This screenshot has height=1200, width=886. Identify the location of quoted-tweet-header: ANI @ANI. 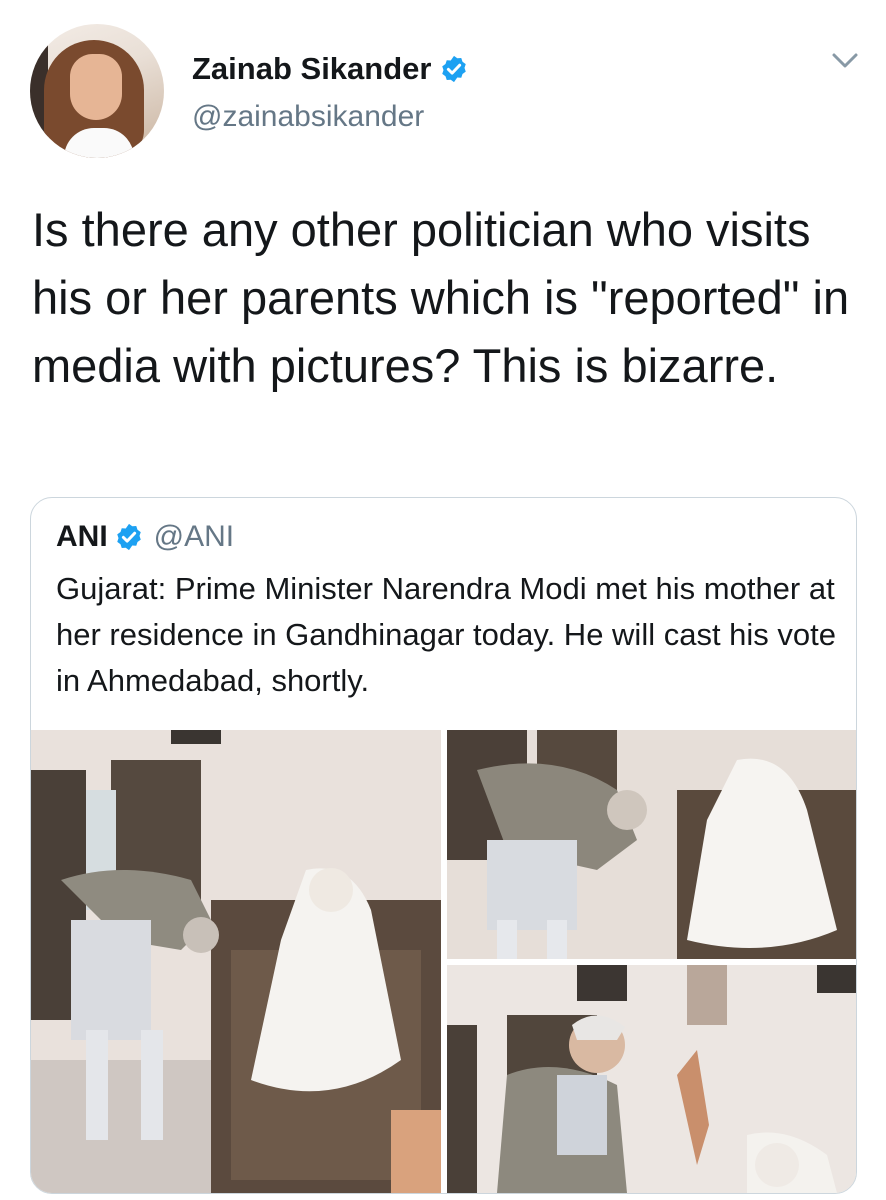
(145, 537).